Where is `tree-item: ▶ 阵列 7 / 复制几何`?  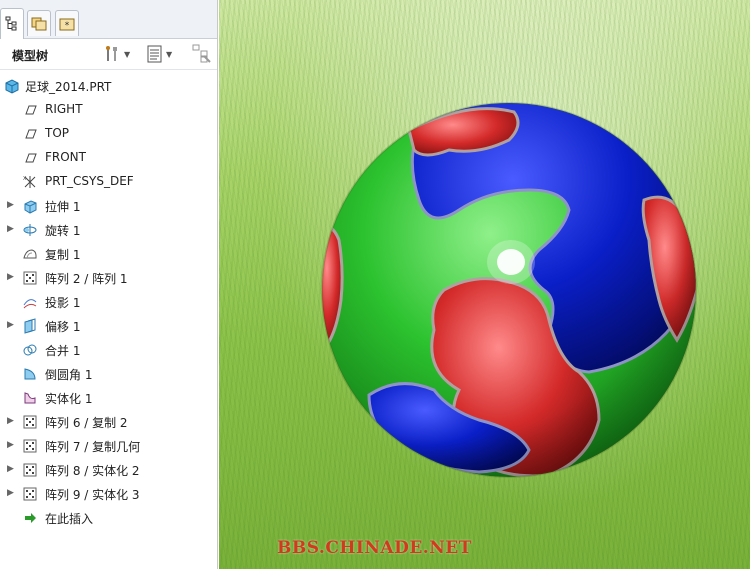
tree-item: ▶ 阵列 7 / 复制几何 is located at coordinates (108, 446).